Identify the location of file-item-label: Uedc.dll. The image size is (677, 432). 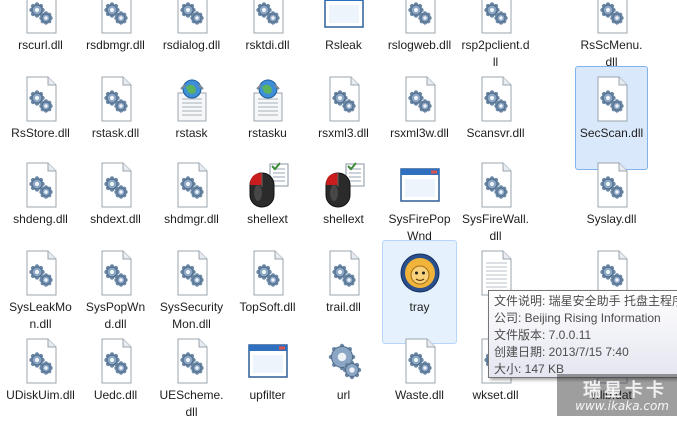
(115, 395).